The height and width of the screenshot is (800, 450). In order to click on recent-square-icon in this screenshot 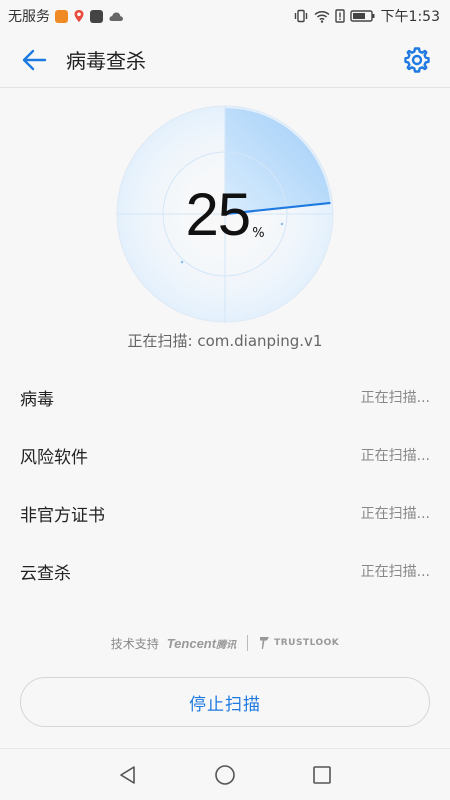, I will do `click(321, 774)`.